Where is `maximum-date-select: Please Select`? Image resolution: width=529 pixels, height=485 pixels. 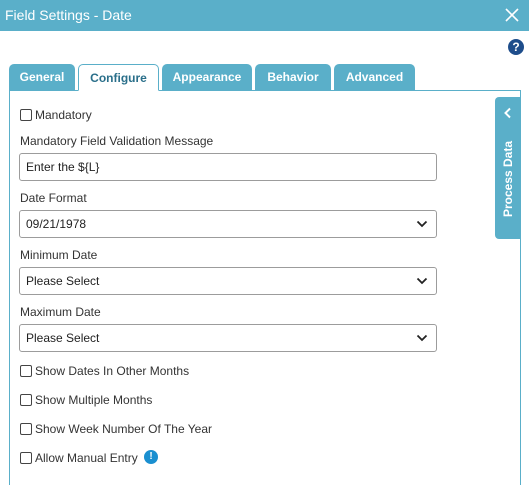 maximum-date-select: Please Select is located at coordinates (228, 338).